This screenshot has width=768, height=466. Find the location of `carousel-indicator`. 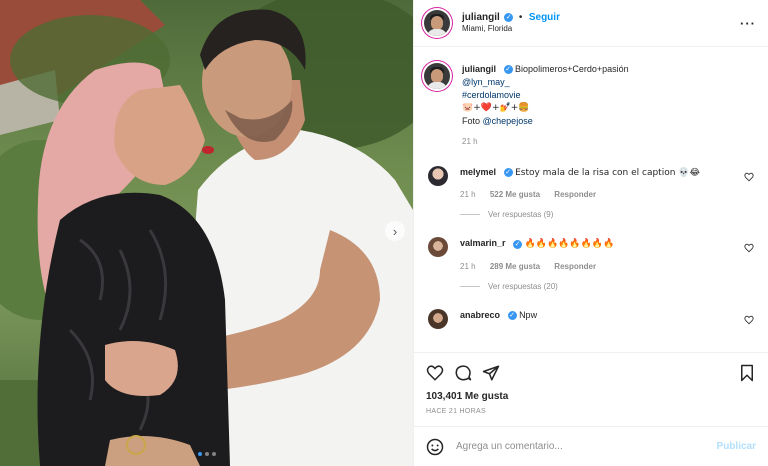

carousel-indicator is located at coordinates (206, 454).